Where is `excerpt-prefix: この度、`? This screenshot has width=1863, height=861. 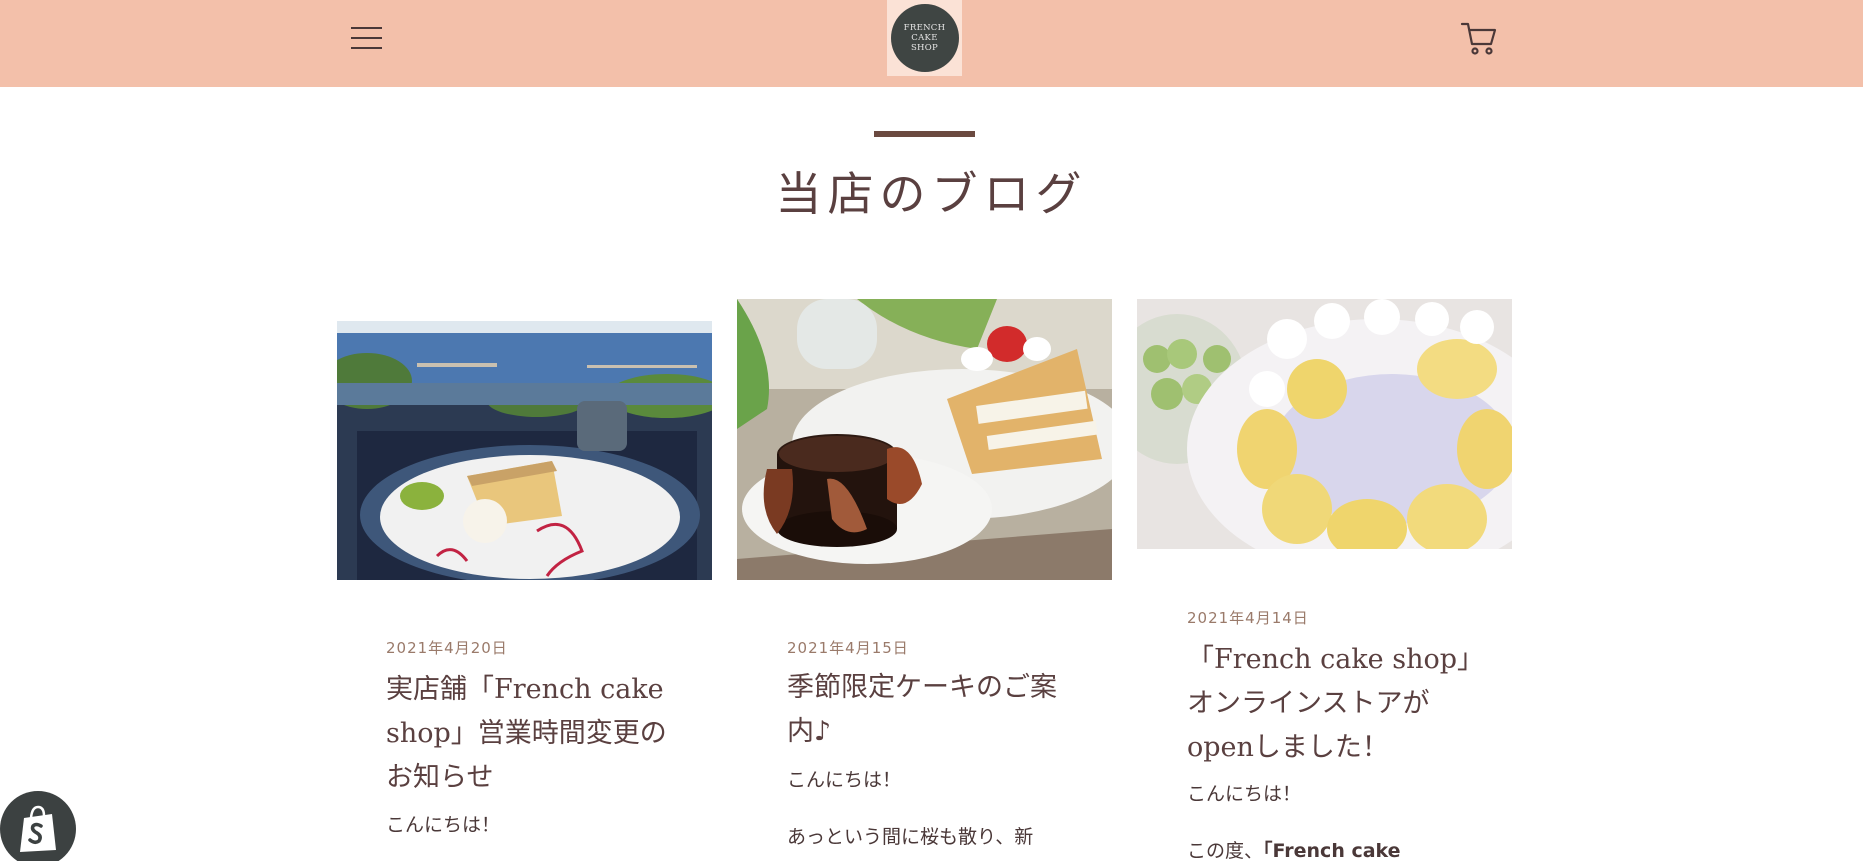
excerpt-prefix: この度、 is located at coordinates (1225, 850).